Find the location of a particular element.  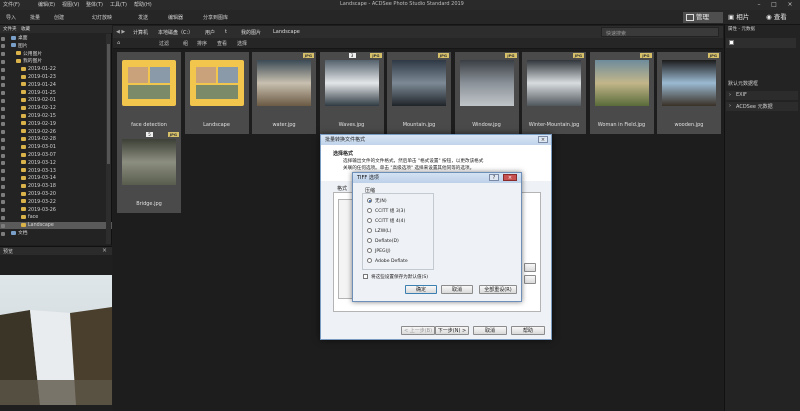

sort-menu: 排序 is located at coordinates (202, 43).